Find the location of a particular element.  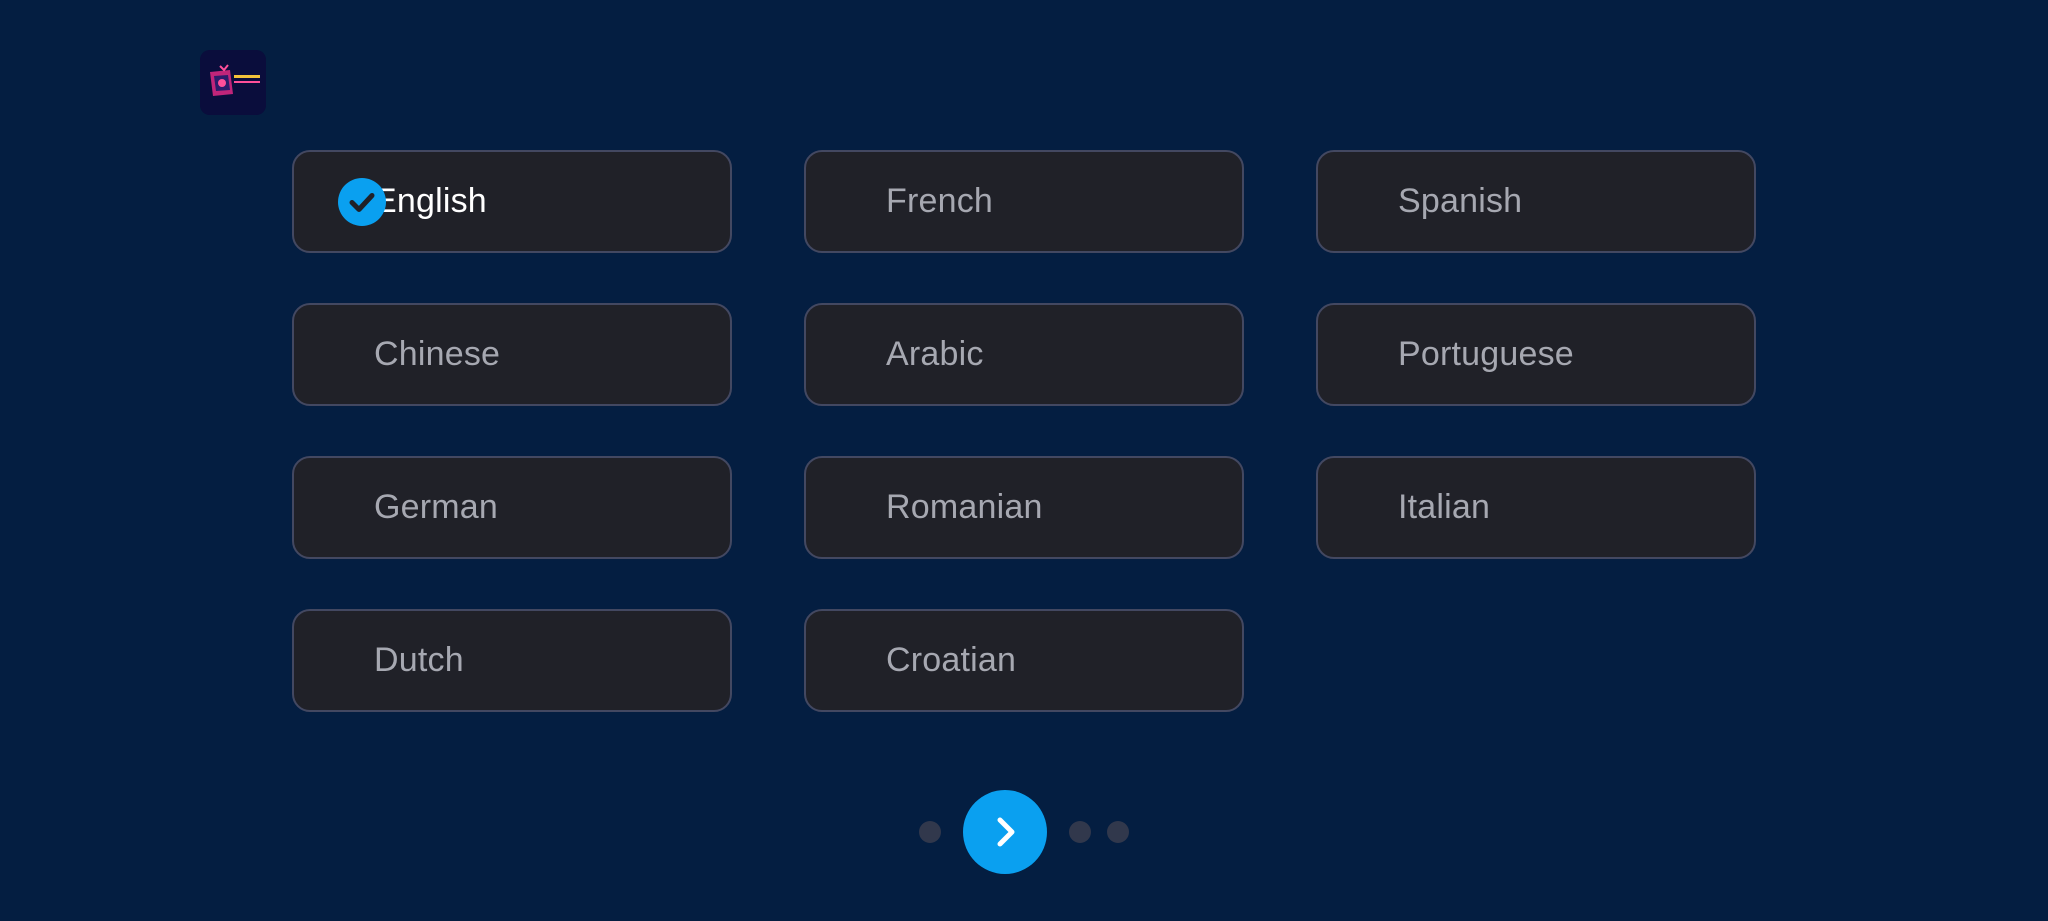

language-label: German is located at coordinates (436, 507).